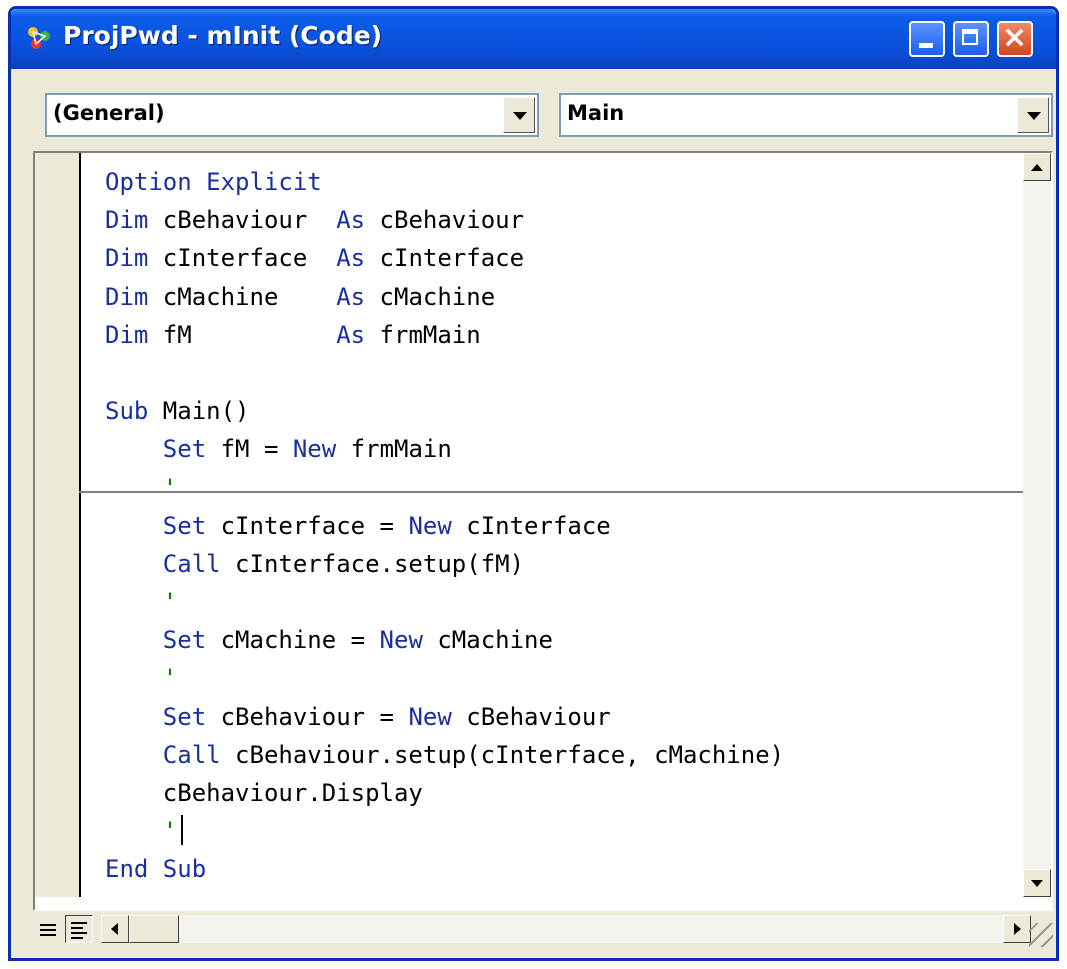 The width and height of the screenshot is (1067, 969). Describe the element at coordinates (39, 38) in the screenshot. I see `vb-project-icon` at that location.